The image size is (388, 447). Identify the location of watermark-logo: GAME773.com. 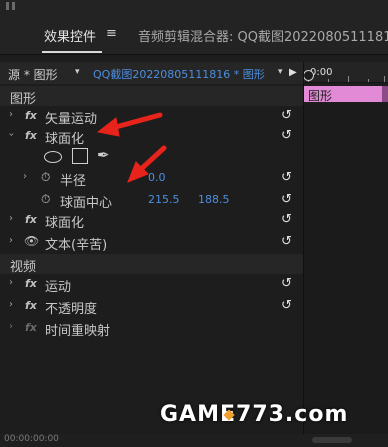
(254, 414).